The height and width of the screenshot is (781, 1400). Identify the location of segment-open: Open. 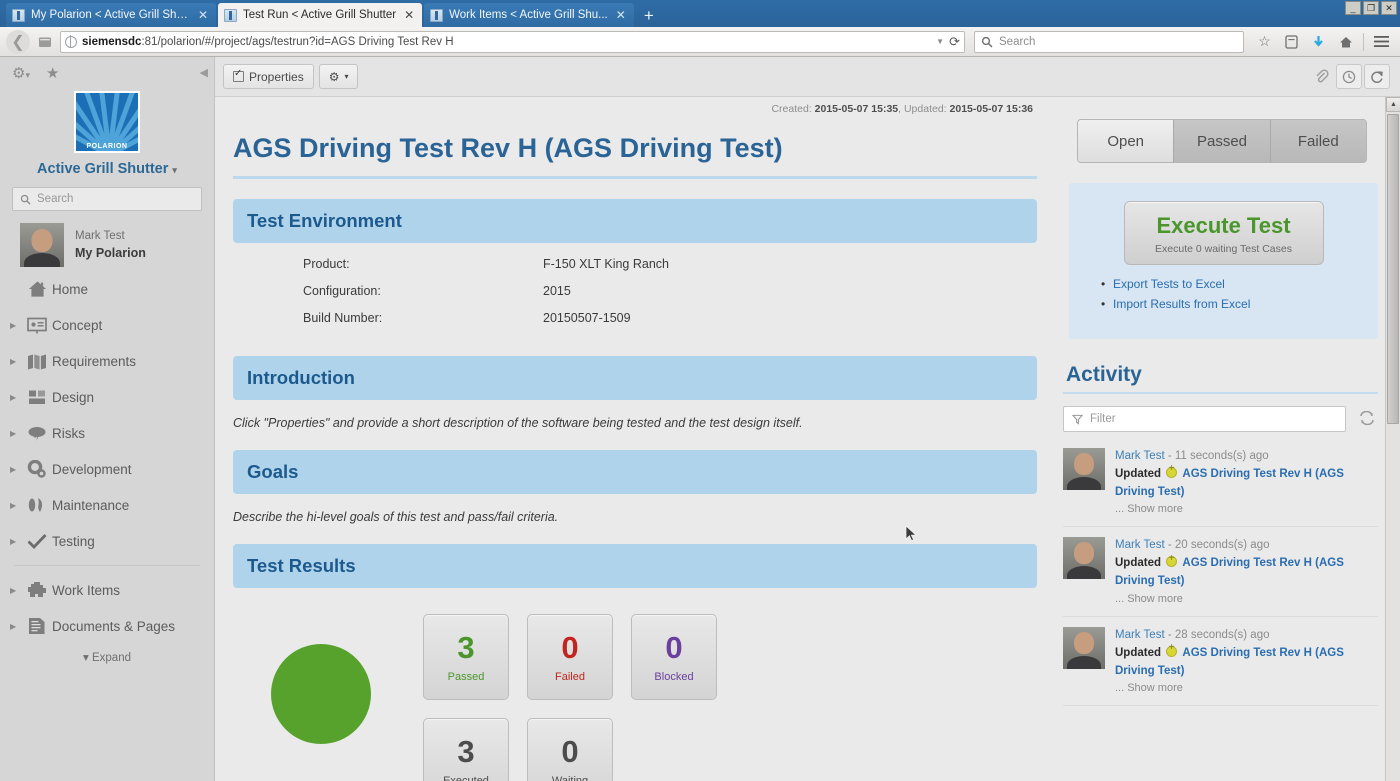
(1126, 141).